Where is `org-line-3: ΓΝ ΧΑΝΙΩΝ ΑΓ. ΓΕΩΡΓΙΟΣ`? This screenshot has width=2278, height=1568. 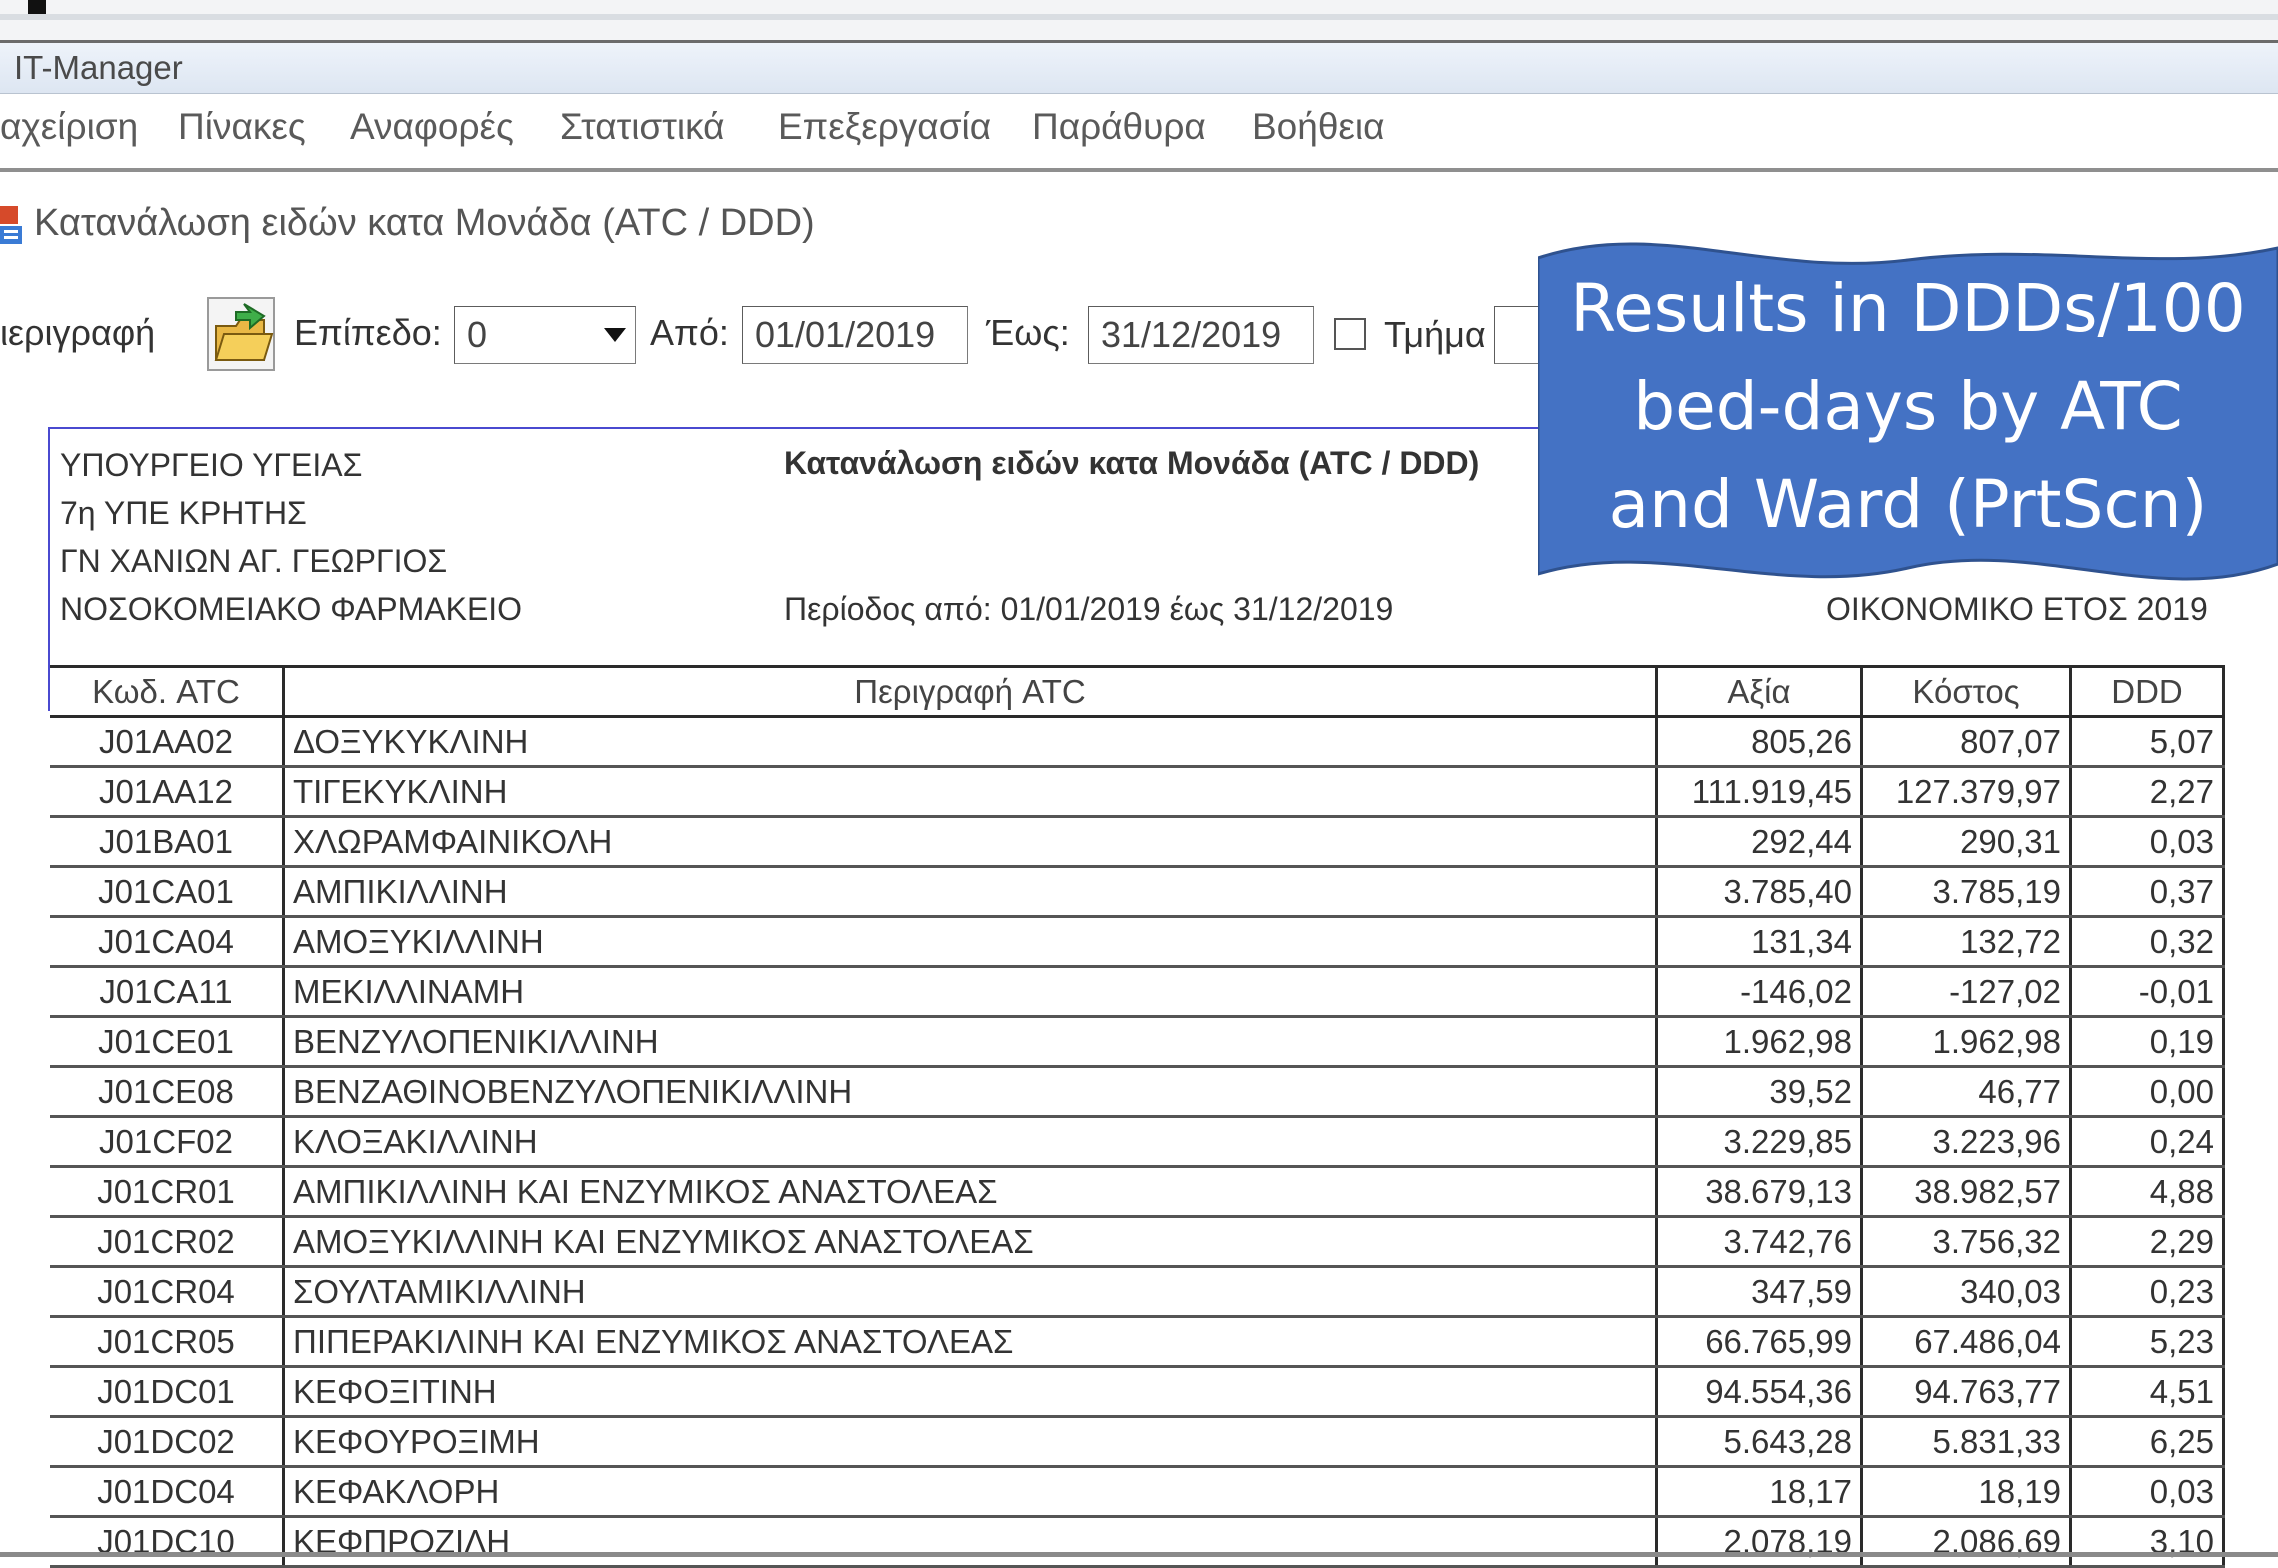
org-line-3: ΓΝ ΧΑΝΙΩΝ ΑΓ. ΓΕΩΡΓΙΟΣ is located at coordinates (254, 561).